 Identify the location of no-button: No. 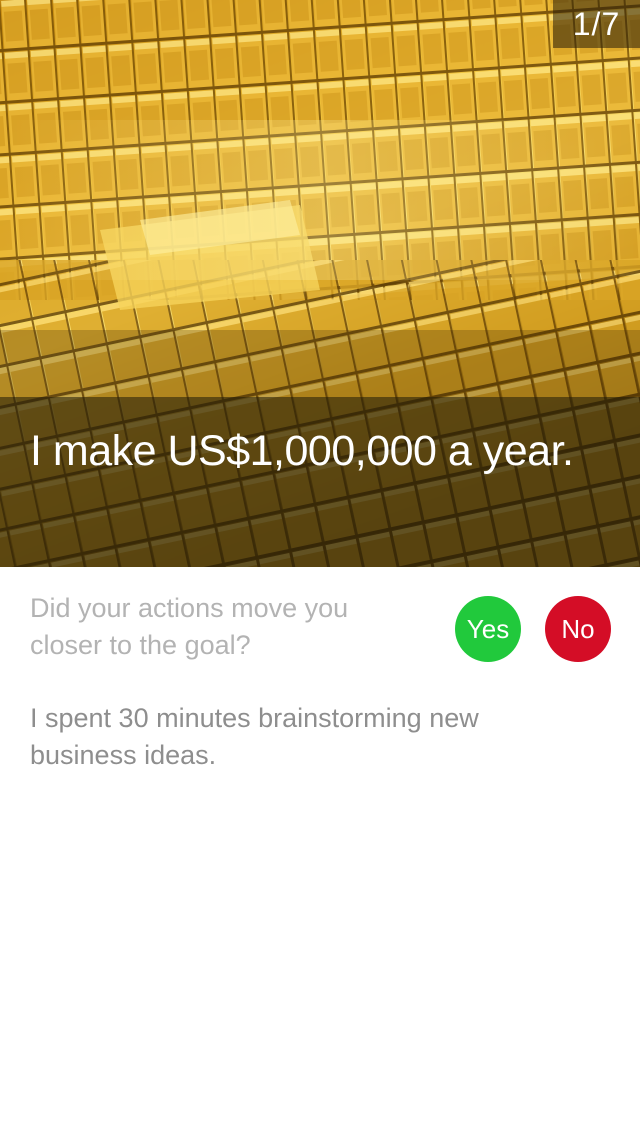
(578, 629).